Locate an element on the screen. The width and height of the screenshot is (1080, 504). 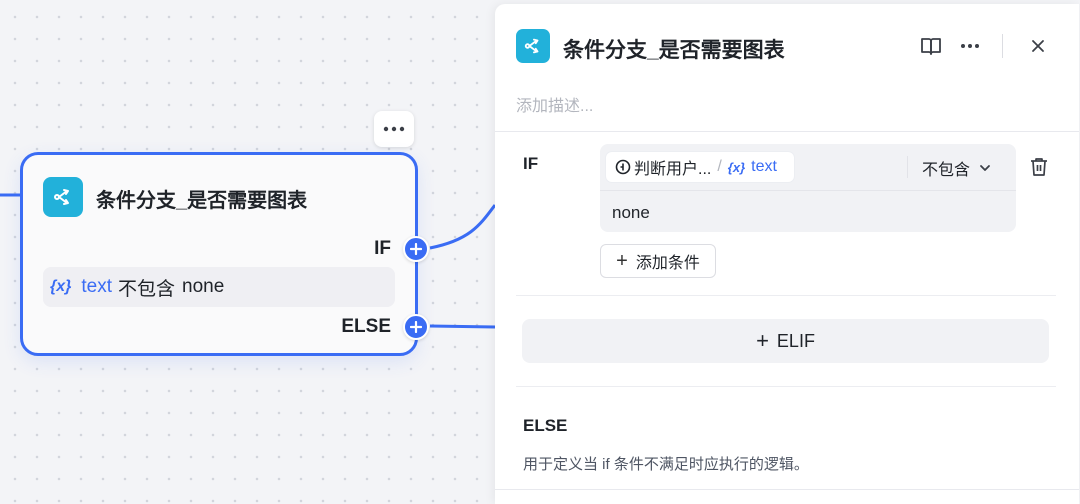
header-divider is located at coordinates (1002, 46).